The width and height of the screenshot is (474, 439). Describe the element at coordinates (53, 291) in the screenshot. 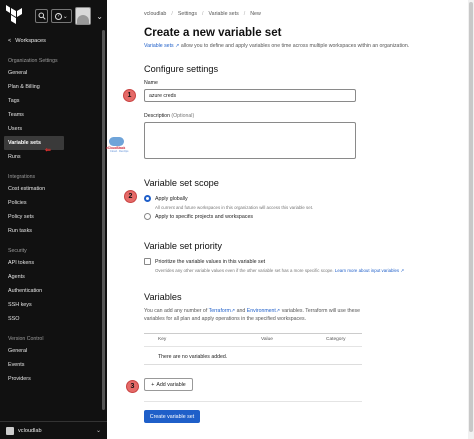

I see `sidebar-item-authentication: Authentication` at that location.